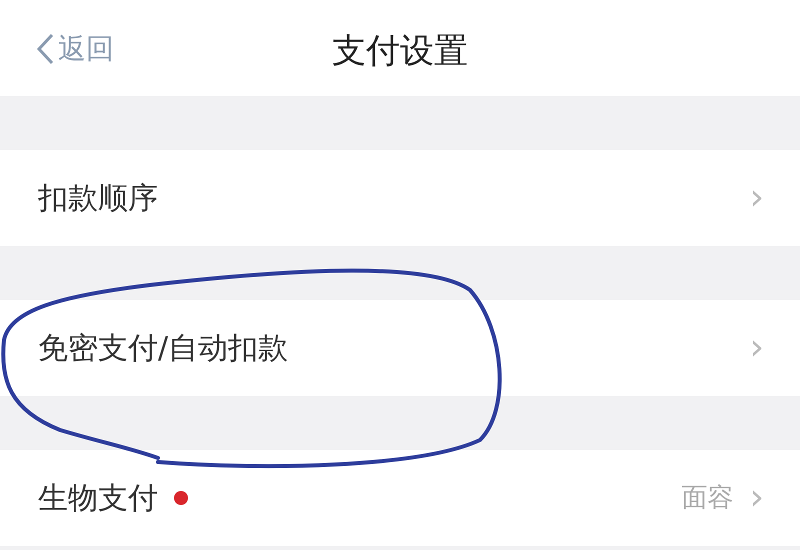 The image size is (800, 550). What do you see at coordinates (98, 199) in the screenshot?
I see `row-label: 扣款顺序` at bounding box center [98, 199].